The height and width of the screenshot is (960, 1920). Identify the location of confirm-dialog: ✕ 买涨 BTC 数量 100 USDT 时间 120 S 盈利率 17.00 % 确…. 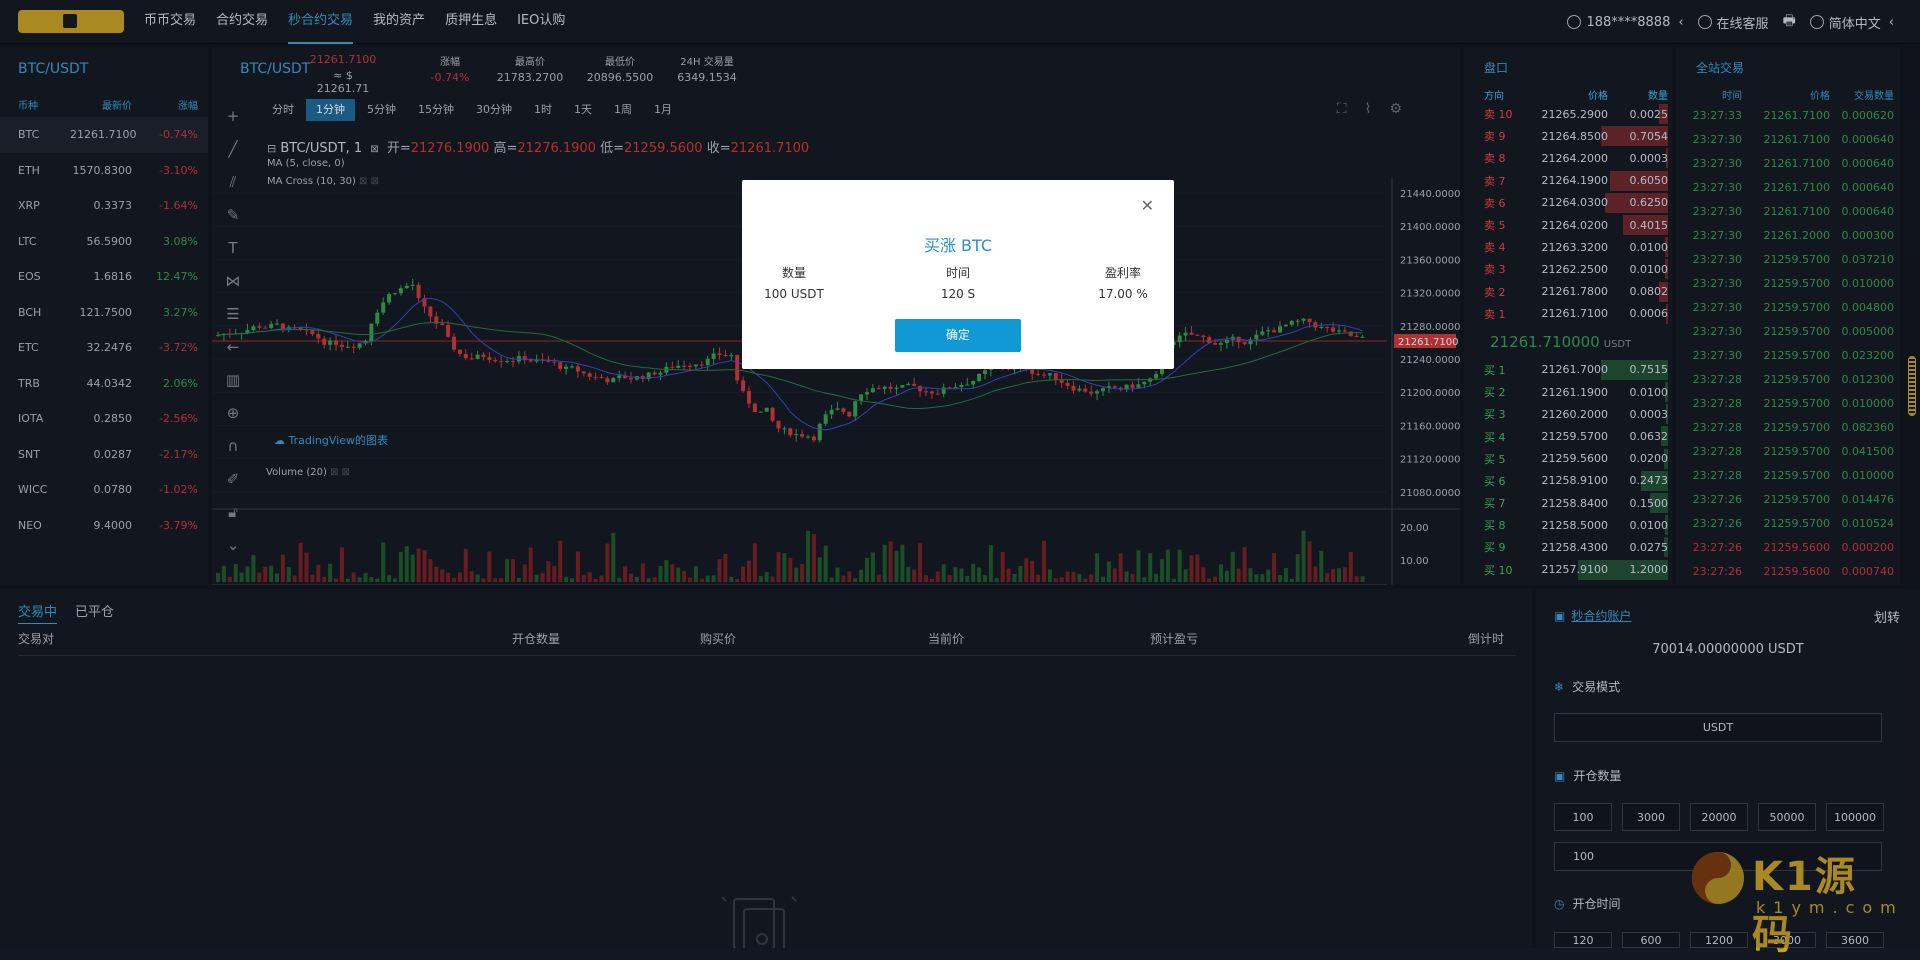
(958, 274).